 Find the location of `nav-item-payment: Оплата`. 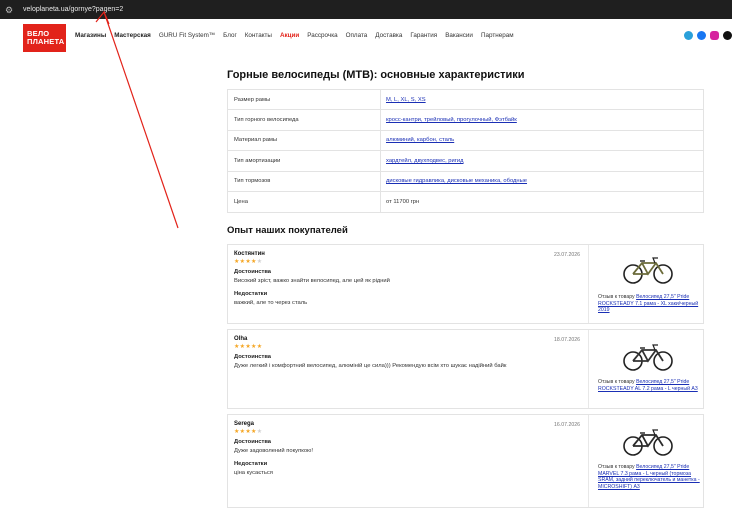

nav-item-payment: Оплата is located at coordinates (357, 35).